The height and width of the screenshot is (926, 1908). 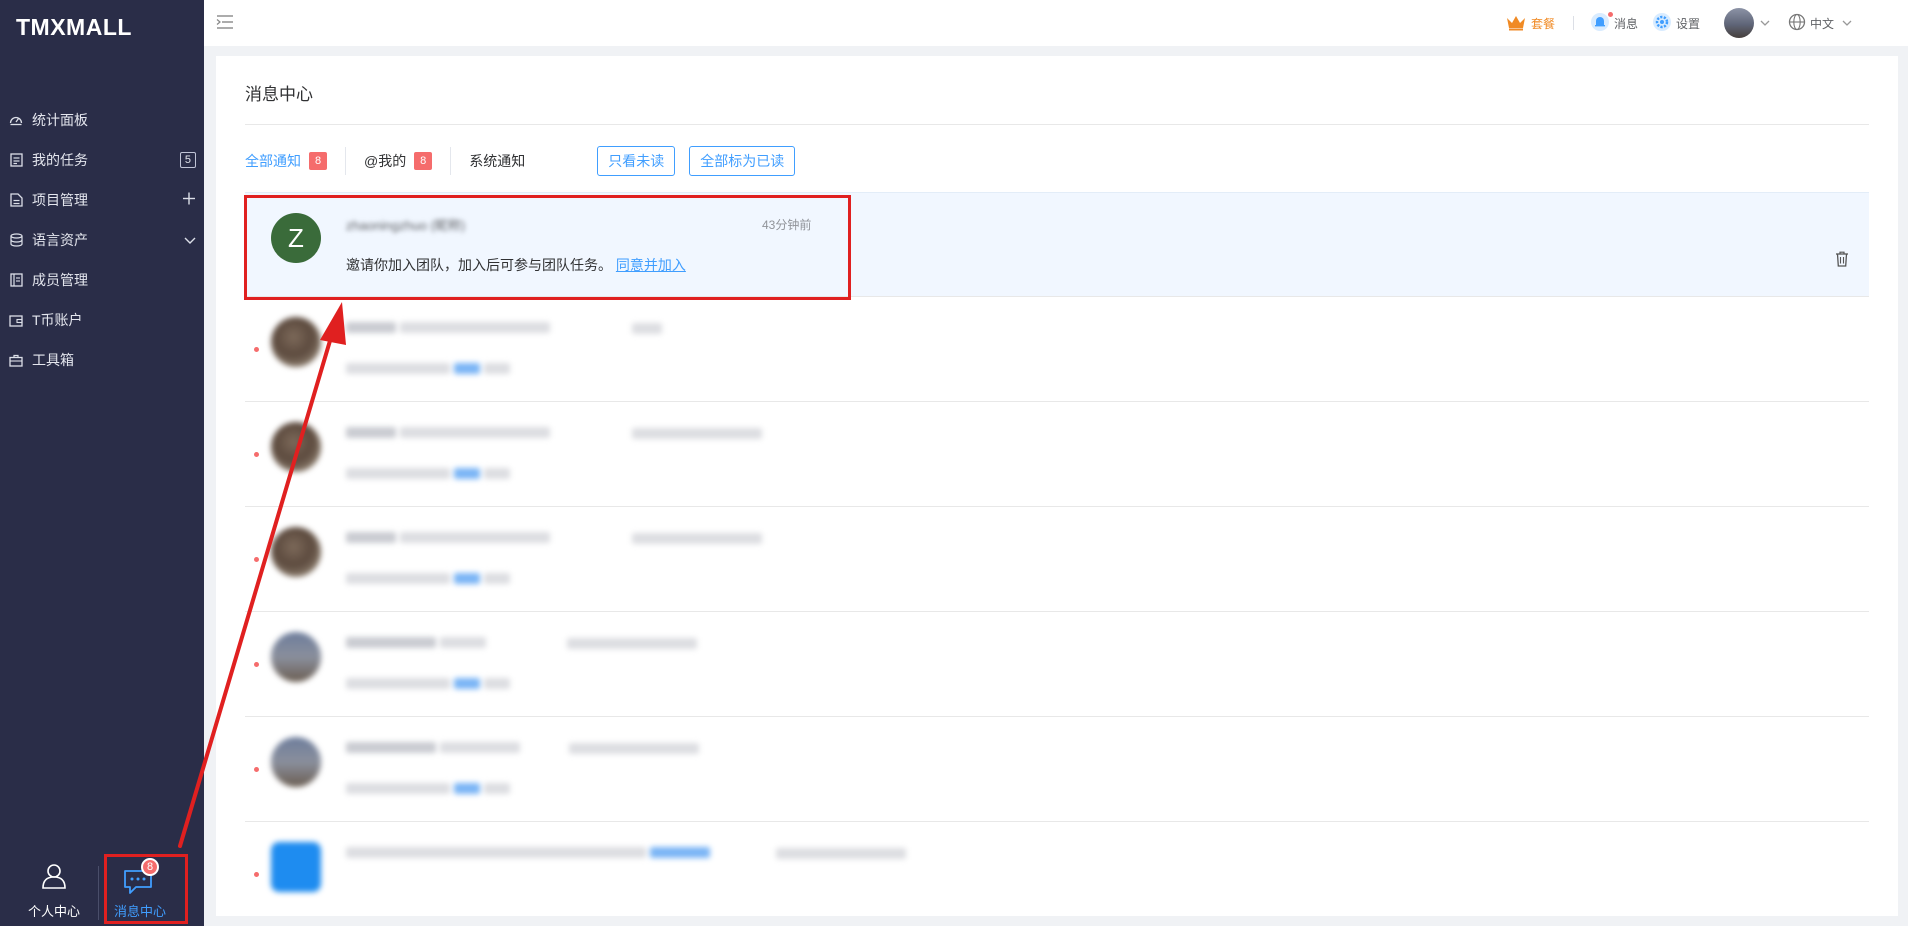 What do you see at coordinates (102, 120) in the screenshot?
I see `sidebar-item-dashboard: 统计面板` at bounding box center [102, 120].